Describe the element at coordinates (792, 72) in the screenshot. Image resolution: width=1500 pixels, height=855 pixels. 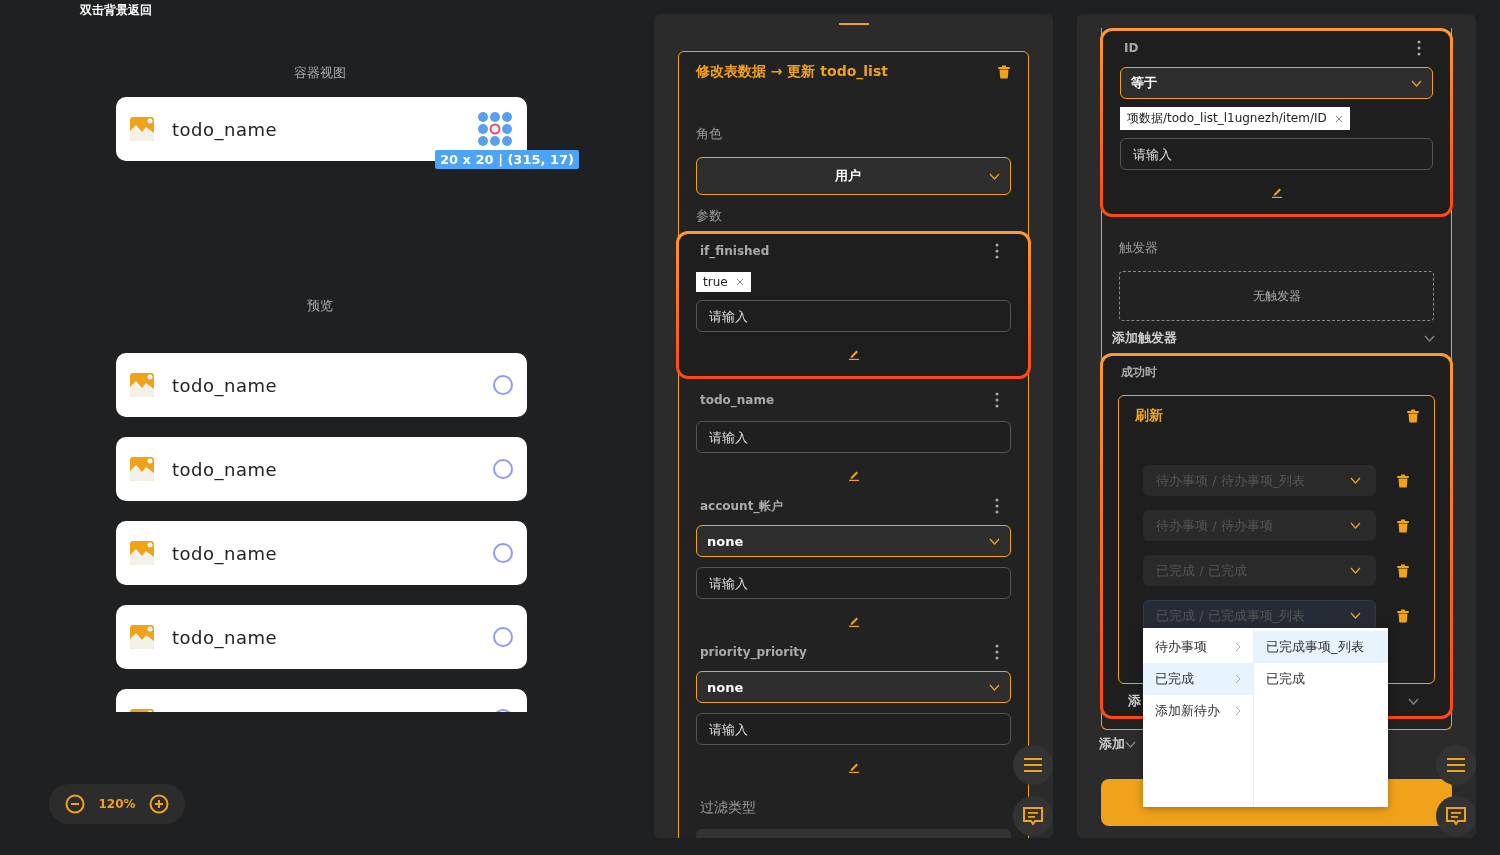
I see `action-title: 修改表数据 → 更新 todo_list` at that location.